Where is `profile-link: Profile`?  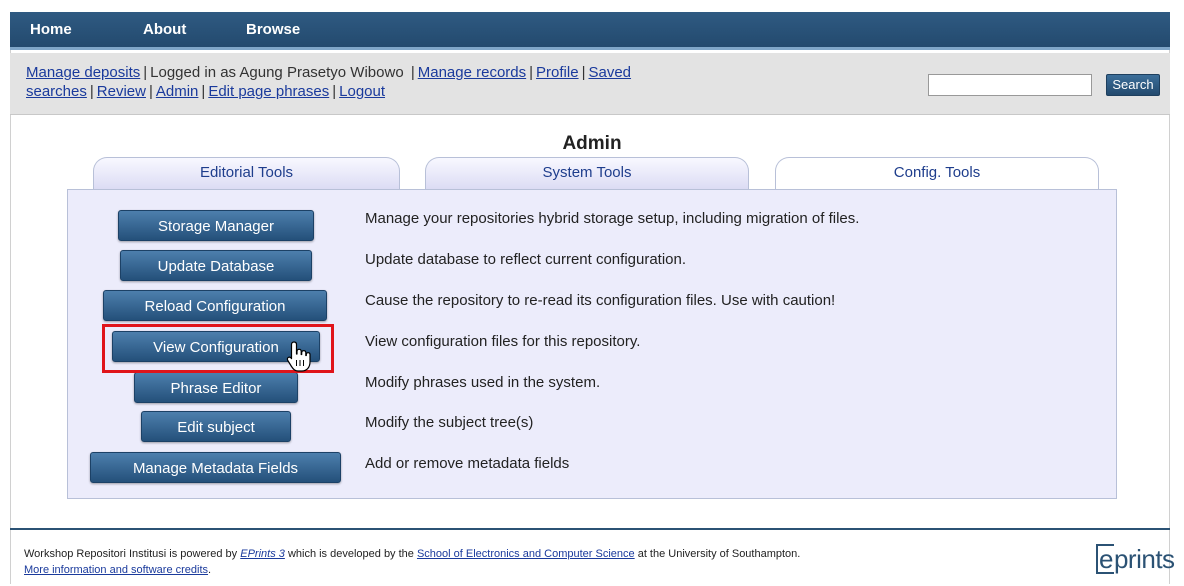
profile-link: Profile is located at coordinates (557, 72).